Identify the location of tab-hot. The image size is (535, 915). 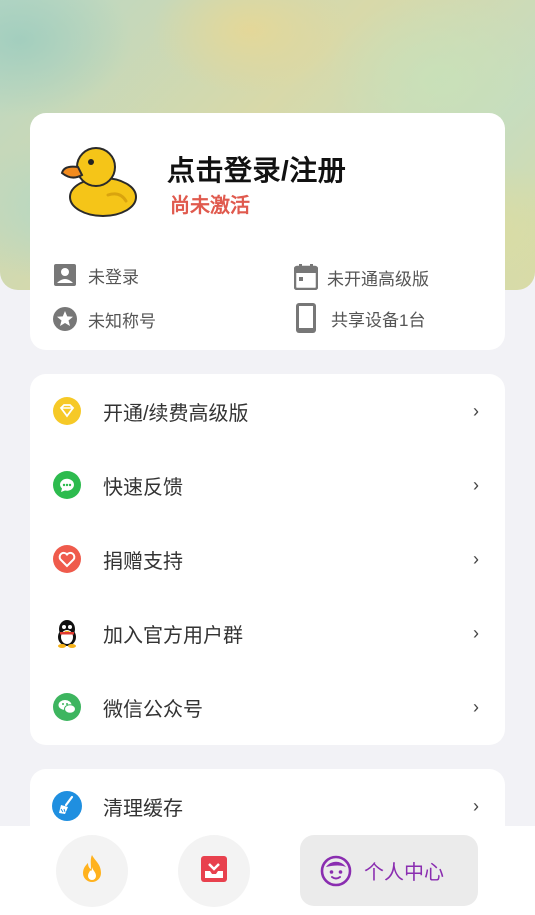
(92, 871).